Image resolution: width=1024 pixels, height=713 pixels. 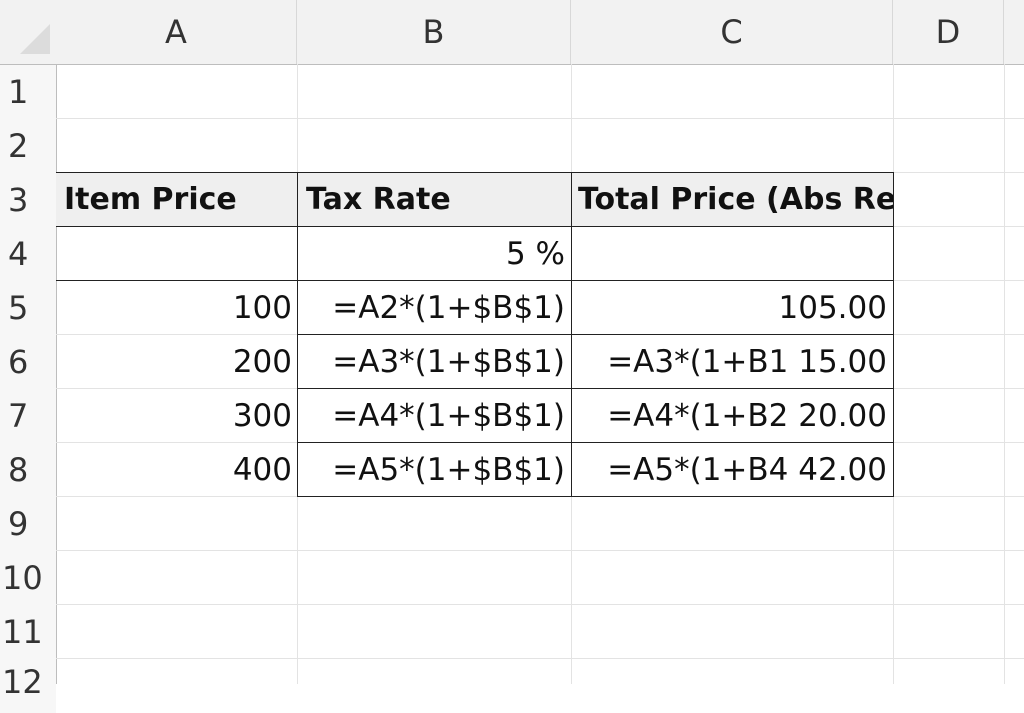 I want to click on cell-a8-price: 400, so click(x=177, y=469).